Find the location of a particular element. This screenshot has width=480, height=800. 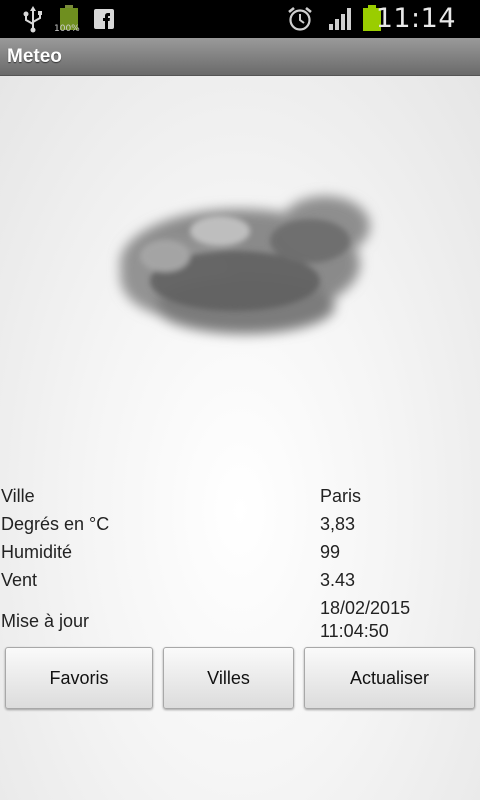

row-temperature: Degrés en °C 3,83 is located at coordinates (240, 524).